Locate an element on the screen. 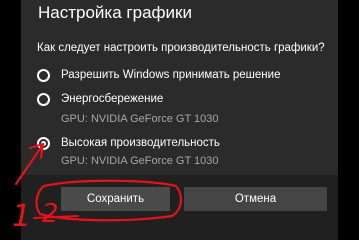 The image size is (359, 240). gpu-info-high-performance: GPU: NVIDIA GeForce GT 1030 is located at coordinates (140, 161).